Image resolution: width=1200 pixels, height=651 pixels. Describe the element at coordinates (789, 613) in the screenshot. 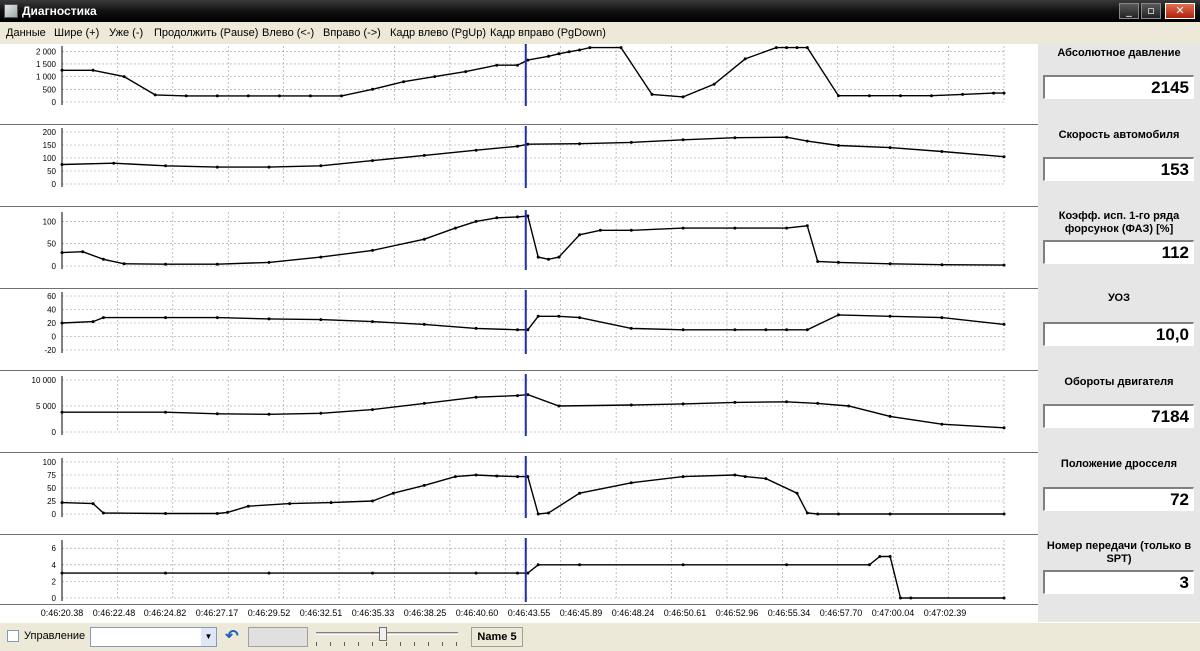

I see `time-tick-label: 0:46:55.34` at that location.